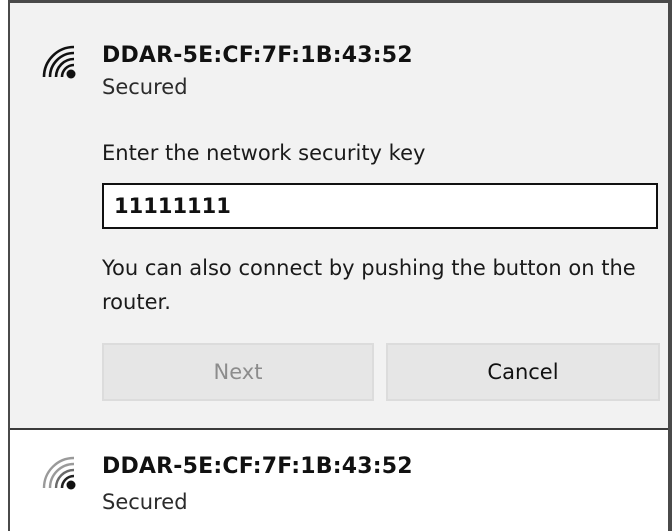 This screenshot has width=672, height=531. I want to click on window-frame-right, so click(670, 265).